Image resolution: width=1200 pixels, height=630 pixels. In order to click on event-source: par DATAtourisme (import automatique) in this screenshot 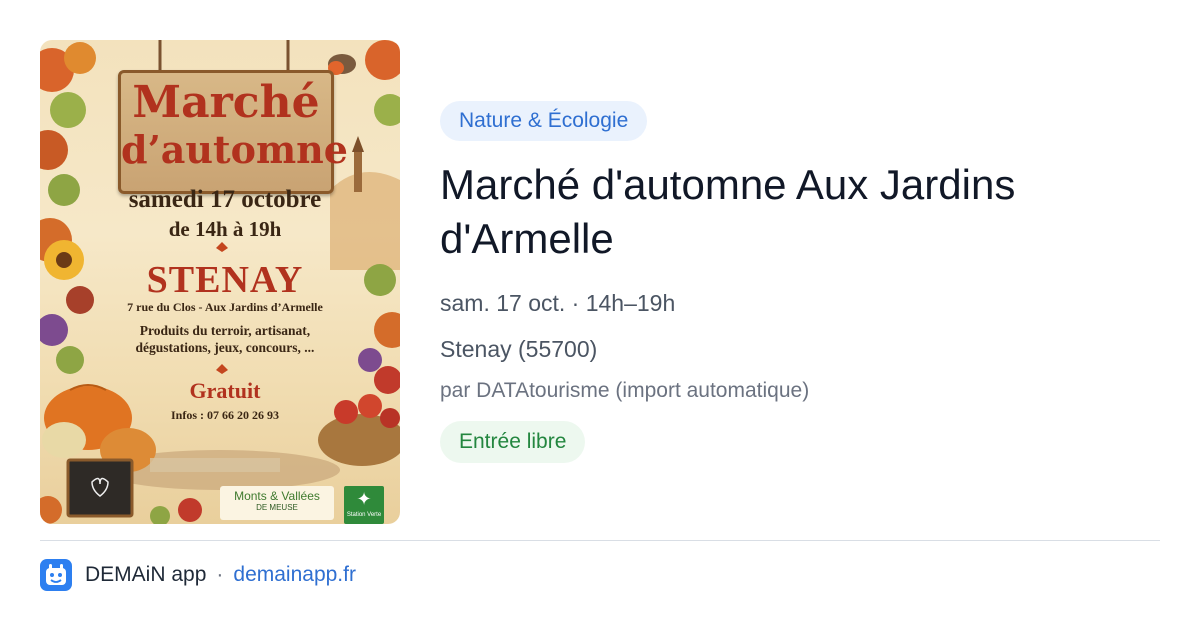, I will do `click(625, 390)`.